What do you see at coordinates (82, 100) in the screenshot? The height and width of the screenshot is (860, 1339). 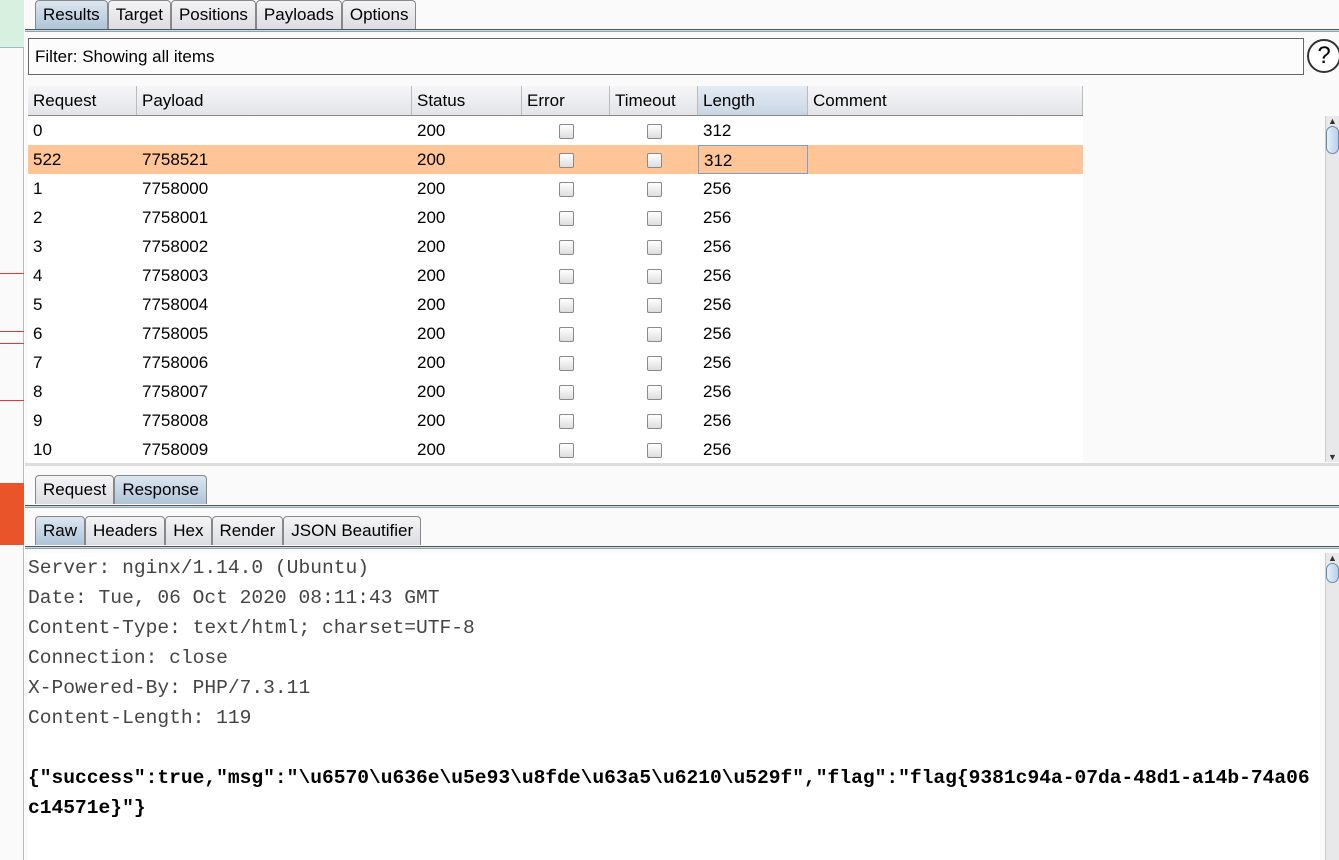 I see `column-header-request: Request` at bounding box center [82, 100].